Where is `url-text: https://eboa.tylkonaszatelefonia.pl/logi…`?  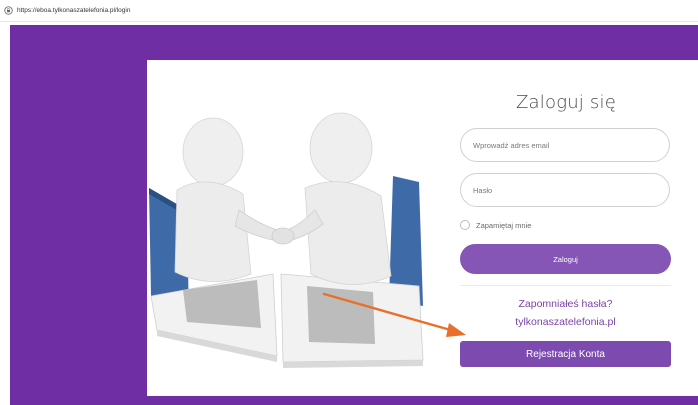
url-text: https://eboa.tylkonaszatelefonia.pl/logi… is located at coordinates (73, 10).